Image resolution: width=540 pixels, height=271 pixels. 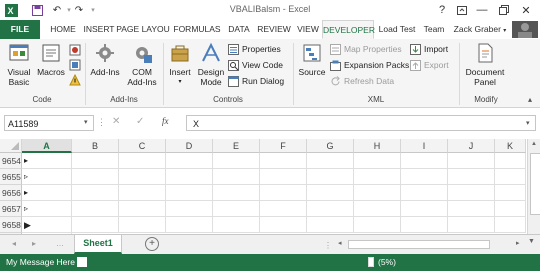 I want to click on com-add-ins-button: COM Add-Ins, so click(x=142, y=64).